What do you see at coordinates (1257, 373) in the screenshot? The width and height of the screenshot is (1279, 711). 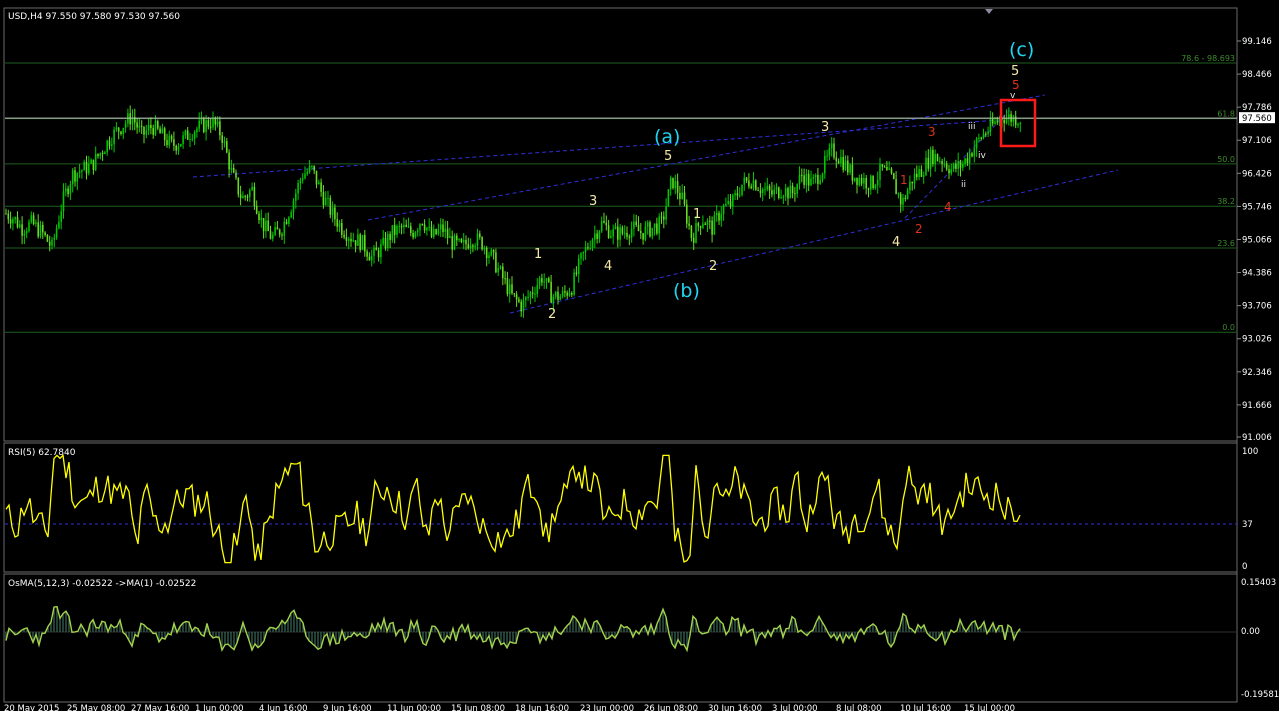 I see `price-tick-label: 92.346` at bounding box center [1257, 373].